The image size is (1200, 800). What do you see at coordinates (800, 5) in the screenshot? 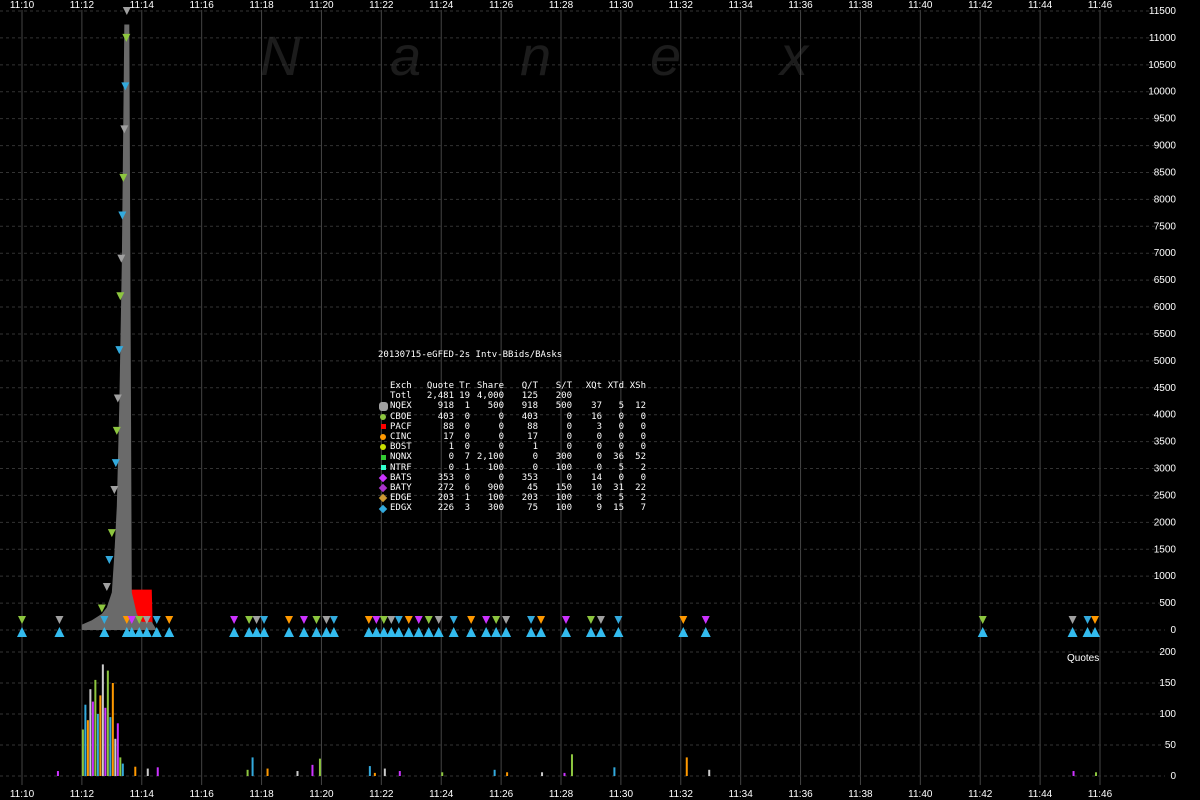
I see `x-tick-label-top: 11:36` at bounding box center [800, 5].